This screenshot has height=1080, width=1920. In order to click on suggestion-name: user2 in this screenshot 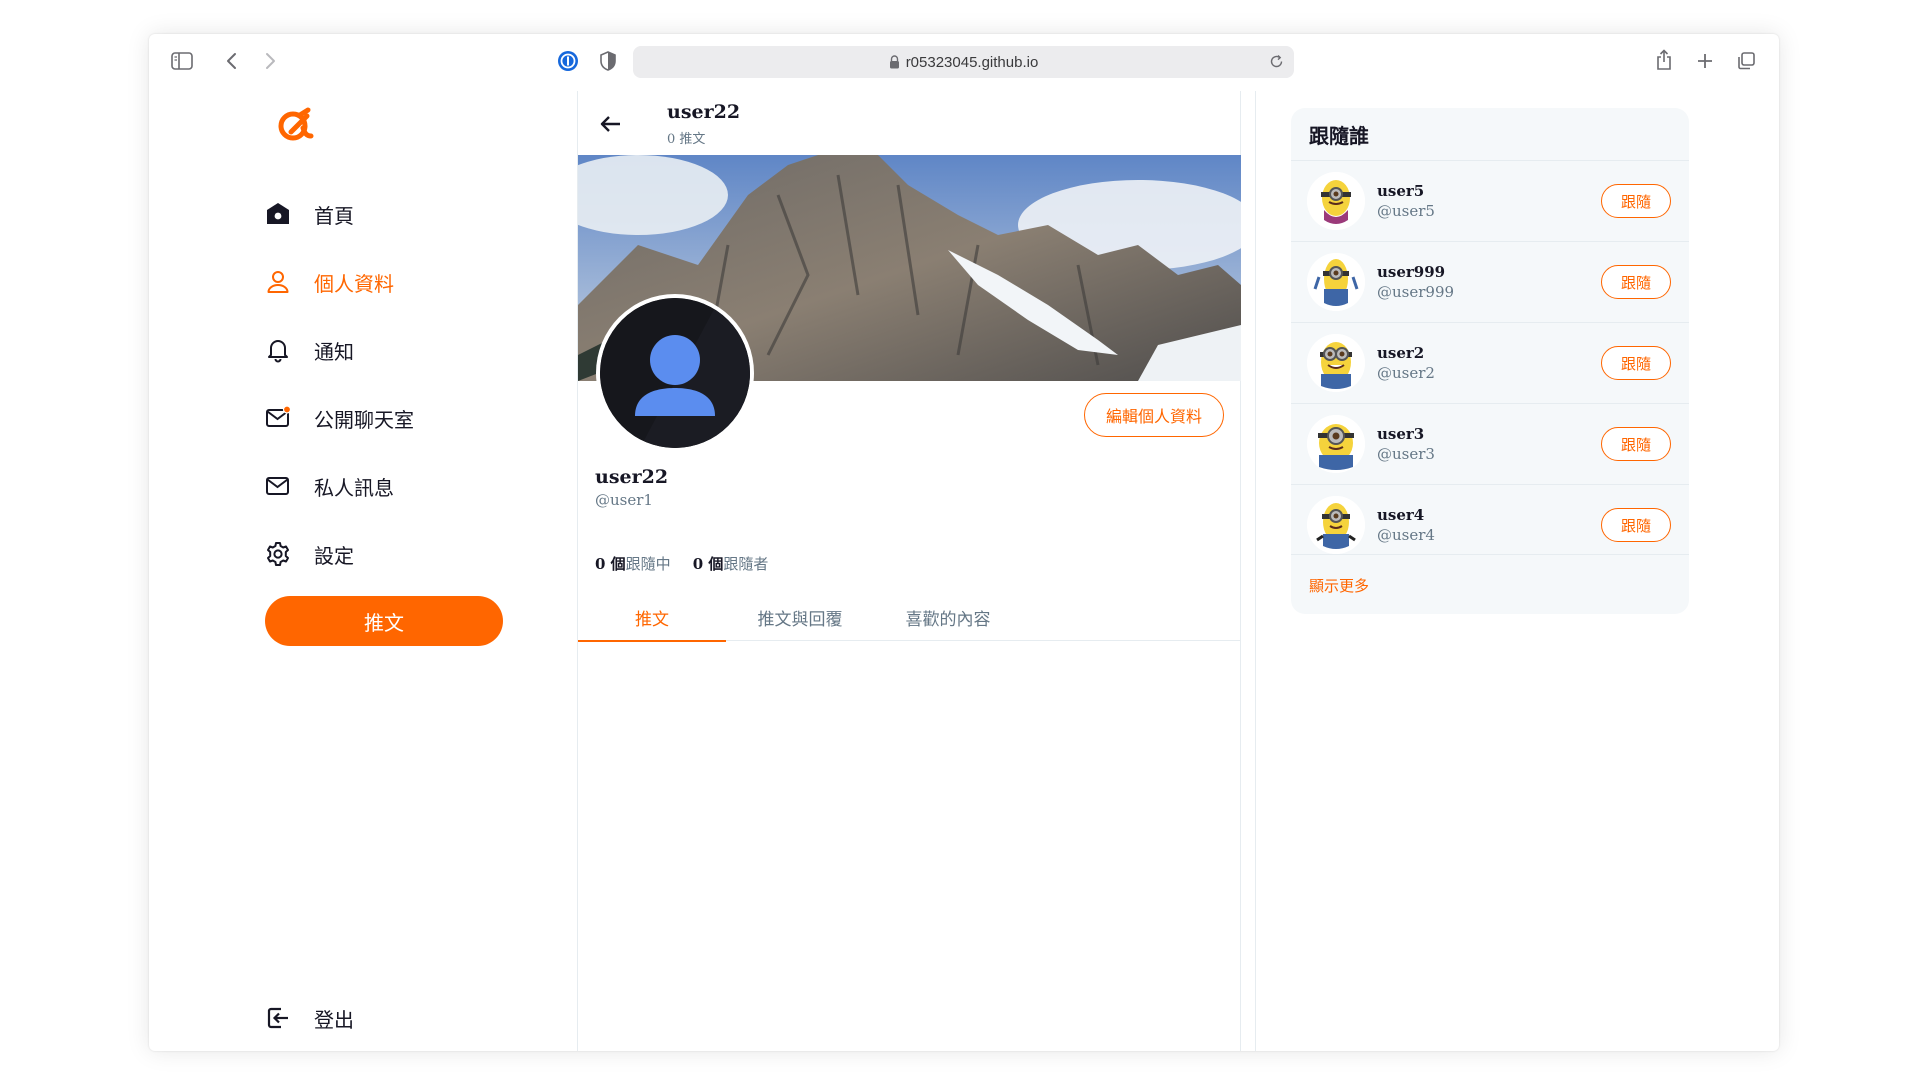, I will do `click(1401, 353)`.